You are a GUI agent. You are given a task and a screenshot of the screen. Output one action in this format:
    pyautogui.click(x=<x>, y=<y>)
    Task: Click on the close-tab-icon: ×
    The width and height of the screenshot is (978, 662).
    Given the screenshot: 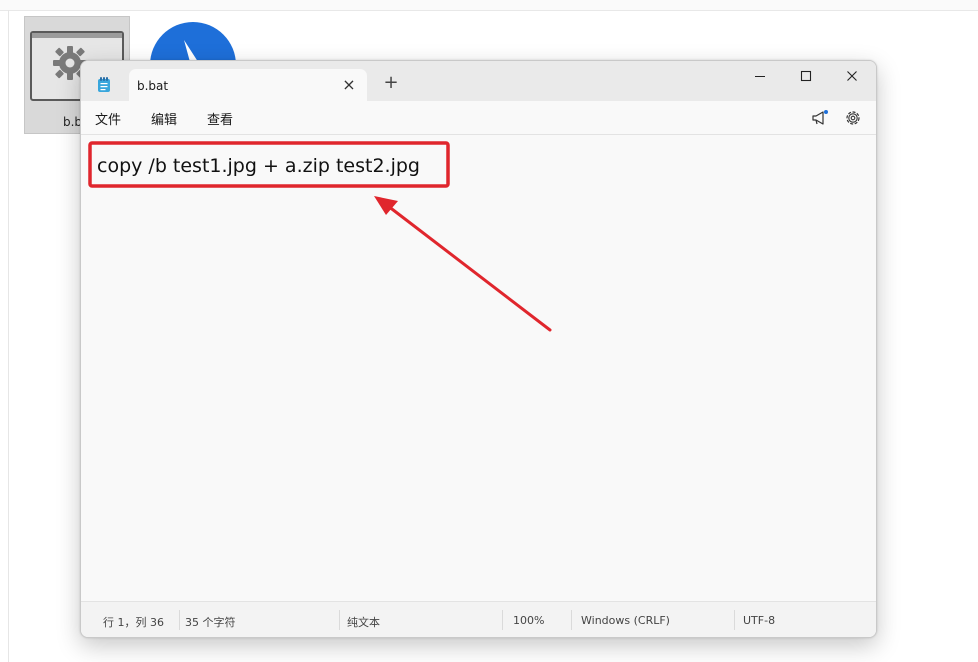 What is the action you would take?
    pyautogui.click(x=349, y=85)
    